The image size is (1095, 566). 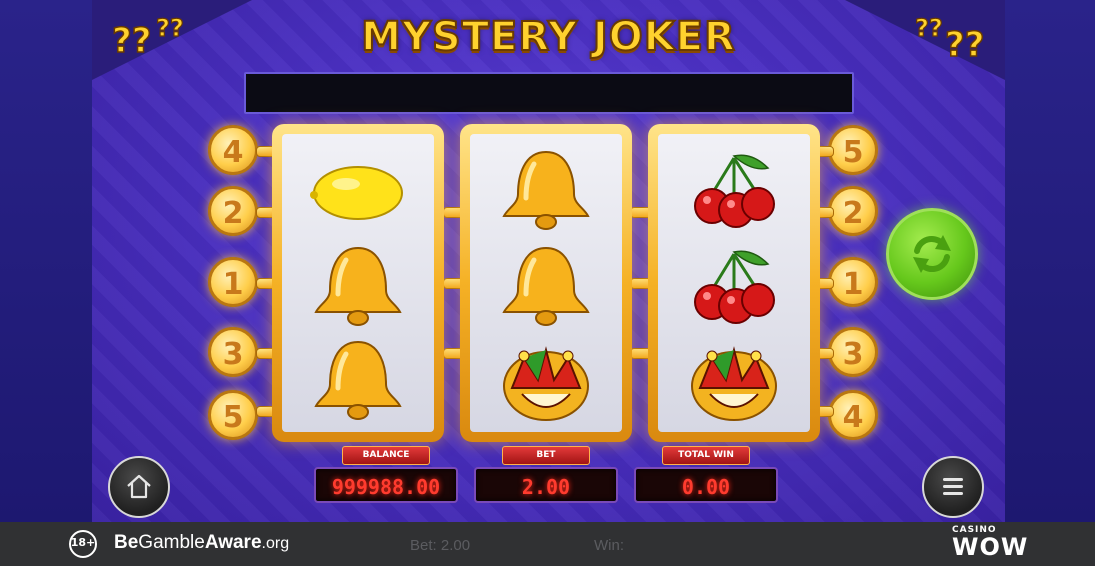 I want to click on footer-bet-value: 2.00, so click(x=455, y=545).